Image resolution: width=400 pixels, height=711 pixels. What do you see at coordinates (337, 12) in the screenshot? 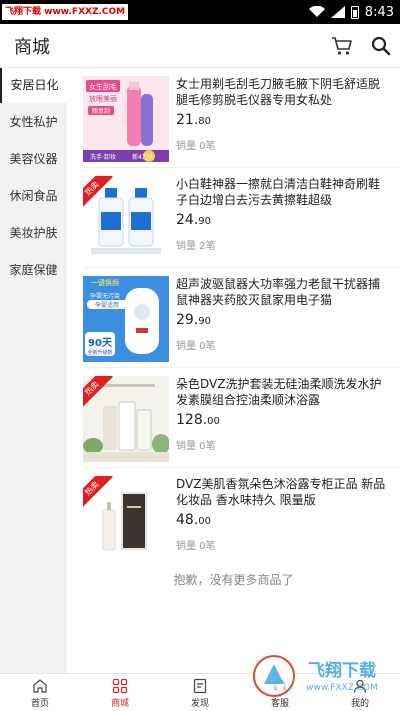
I see `signal-icon` at bounding box center [337, 12].